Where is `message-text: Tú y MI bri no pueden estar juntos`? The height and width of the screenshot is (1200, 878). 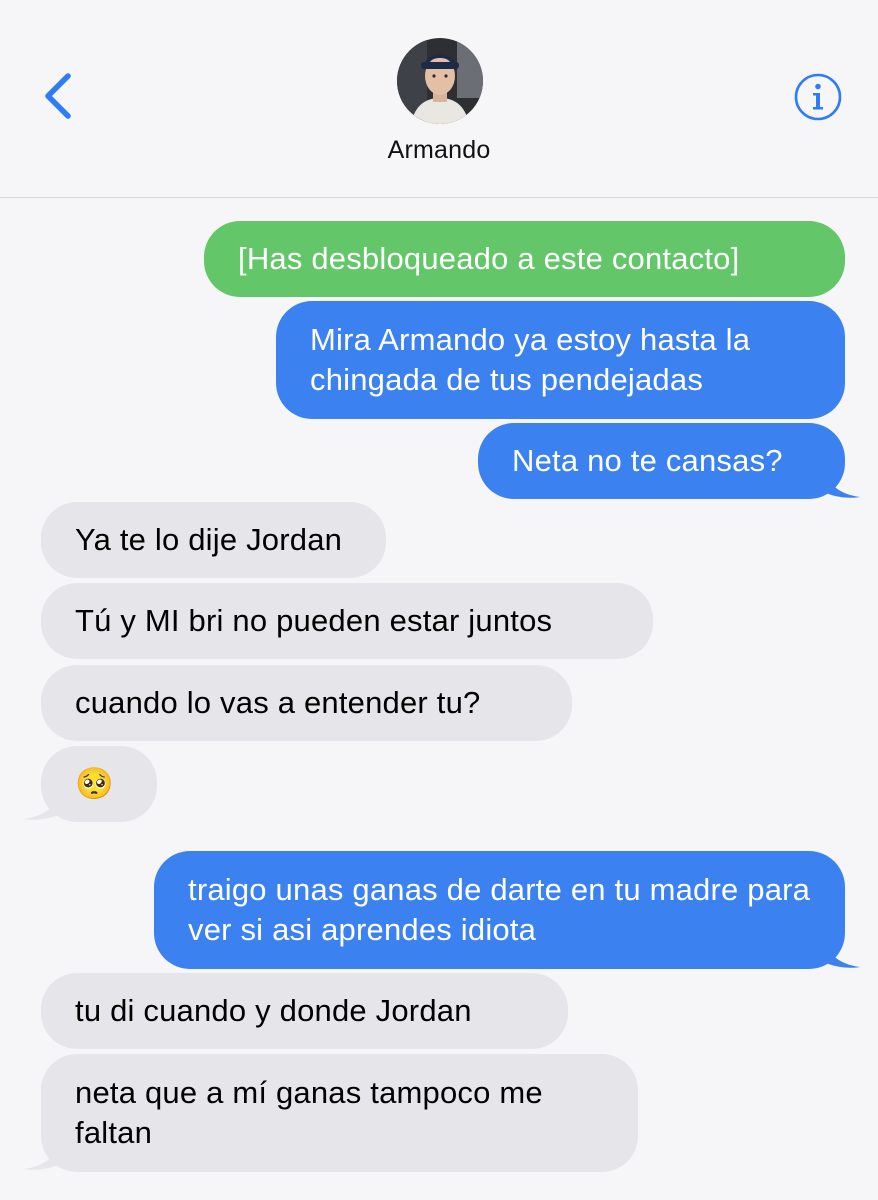
message-text: Tú y MI bri no pueden estar juntos is located at coordinates (314, 620).